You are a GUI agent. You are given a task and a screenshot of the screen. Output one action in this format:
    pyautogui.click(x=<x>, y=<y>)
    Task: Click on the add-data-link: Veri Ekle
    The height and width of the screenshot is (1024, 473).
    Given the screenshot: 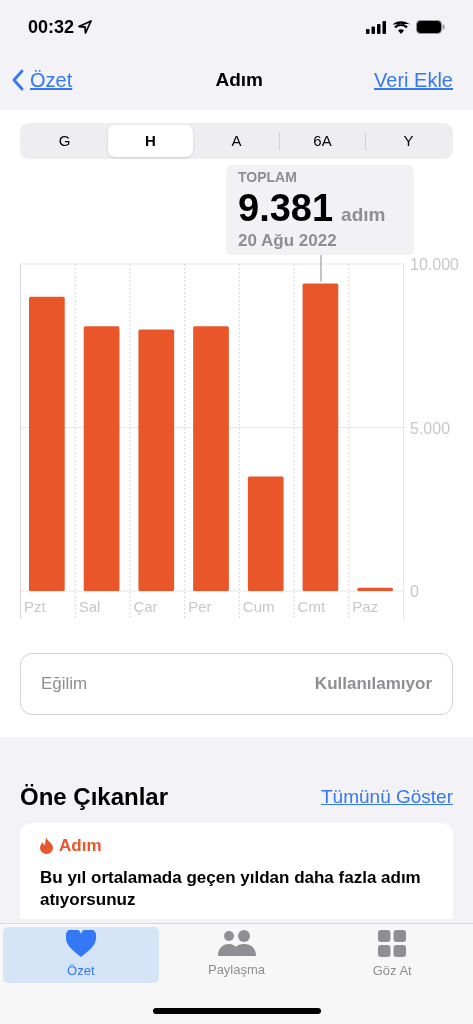 What is the action you would take?
    pyautogui.click(x=417, y=80)
    